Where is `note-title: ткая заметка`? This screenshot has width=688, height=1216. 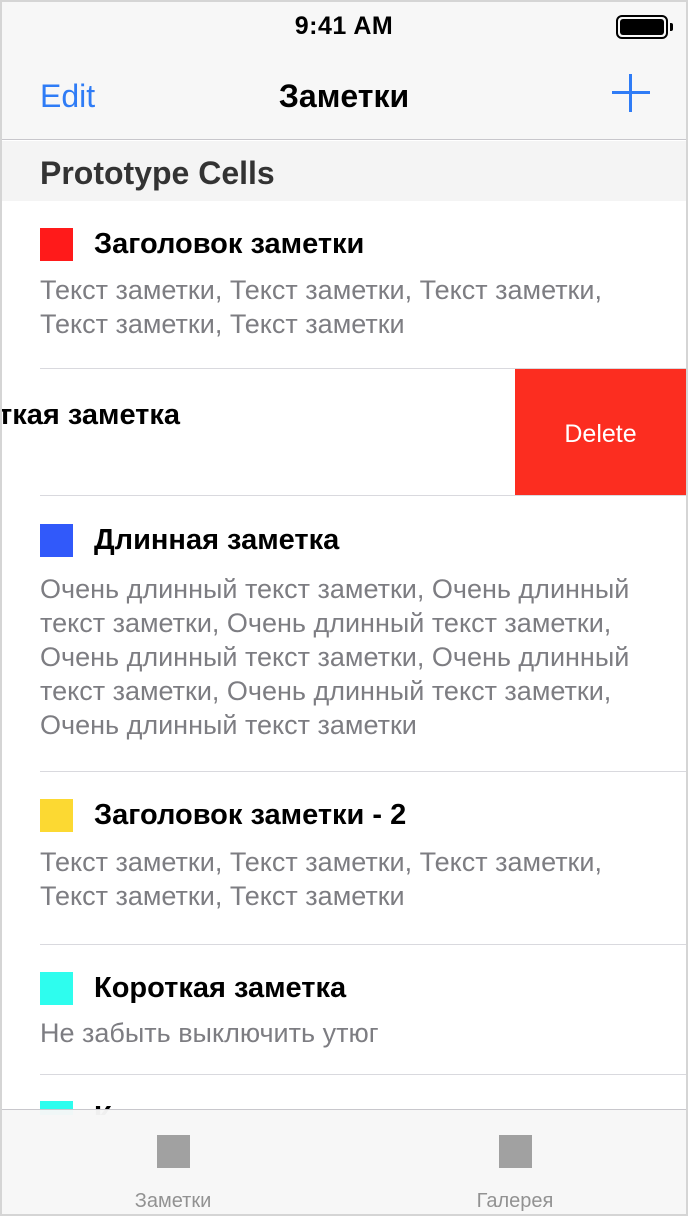
note-title: ткая заметка is located at coordinates (91, 415).